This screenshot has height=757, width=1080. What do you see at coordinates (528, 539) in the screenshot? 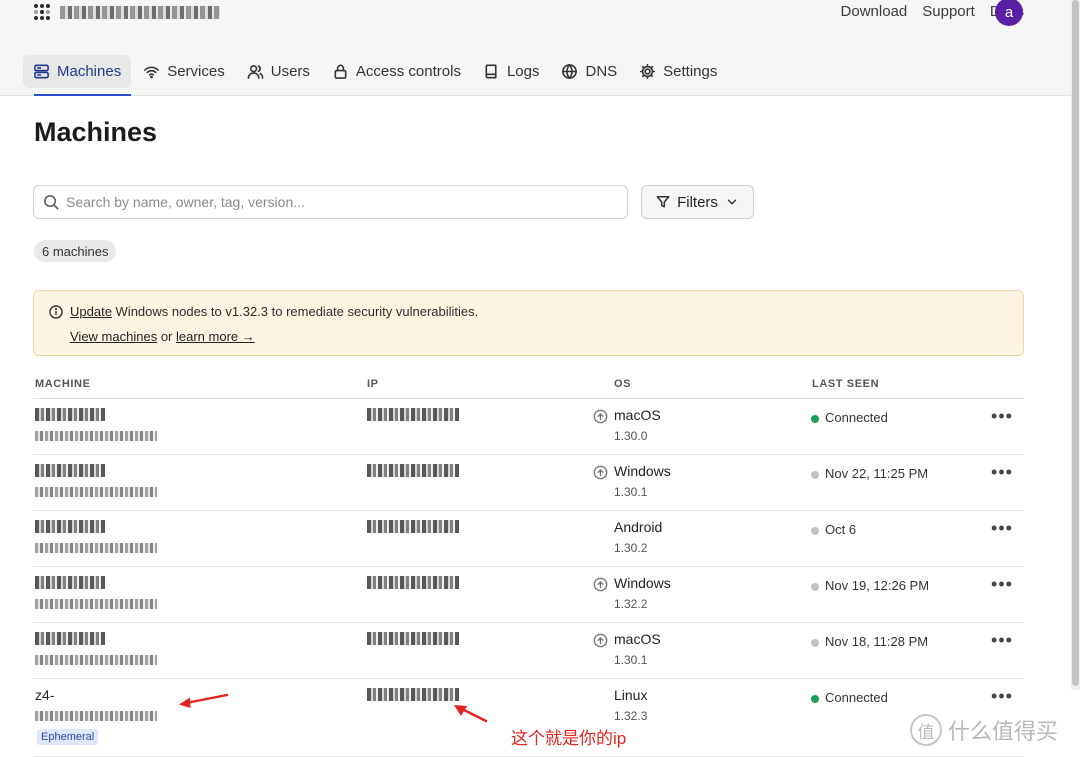
I see `table-row: Android 1.30.2 Oct 6 •••` at bounding box center [528, 539].